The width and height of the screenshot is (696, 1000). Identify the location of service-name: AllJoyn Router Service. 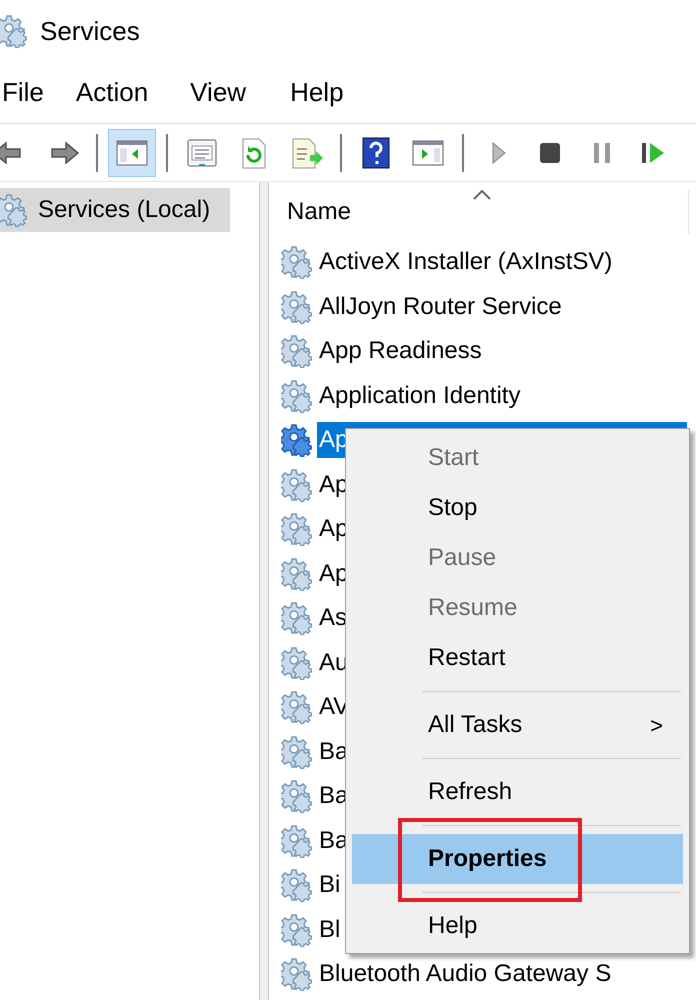
(440, 306).